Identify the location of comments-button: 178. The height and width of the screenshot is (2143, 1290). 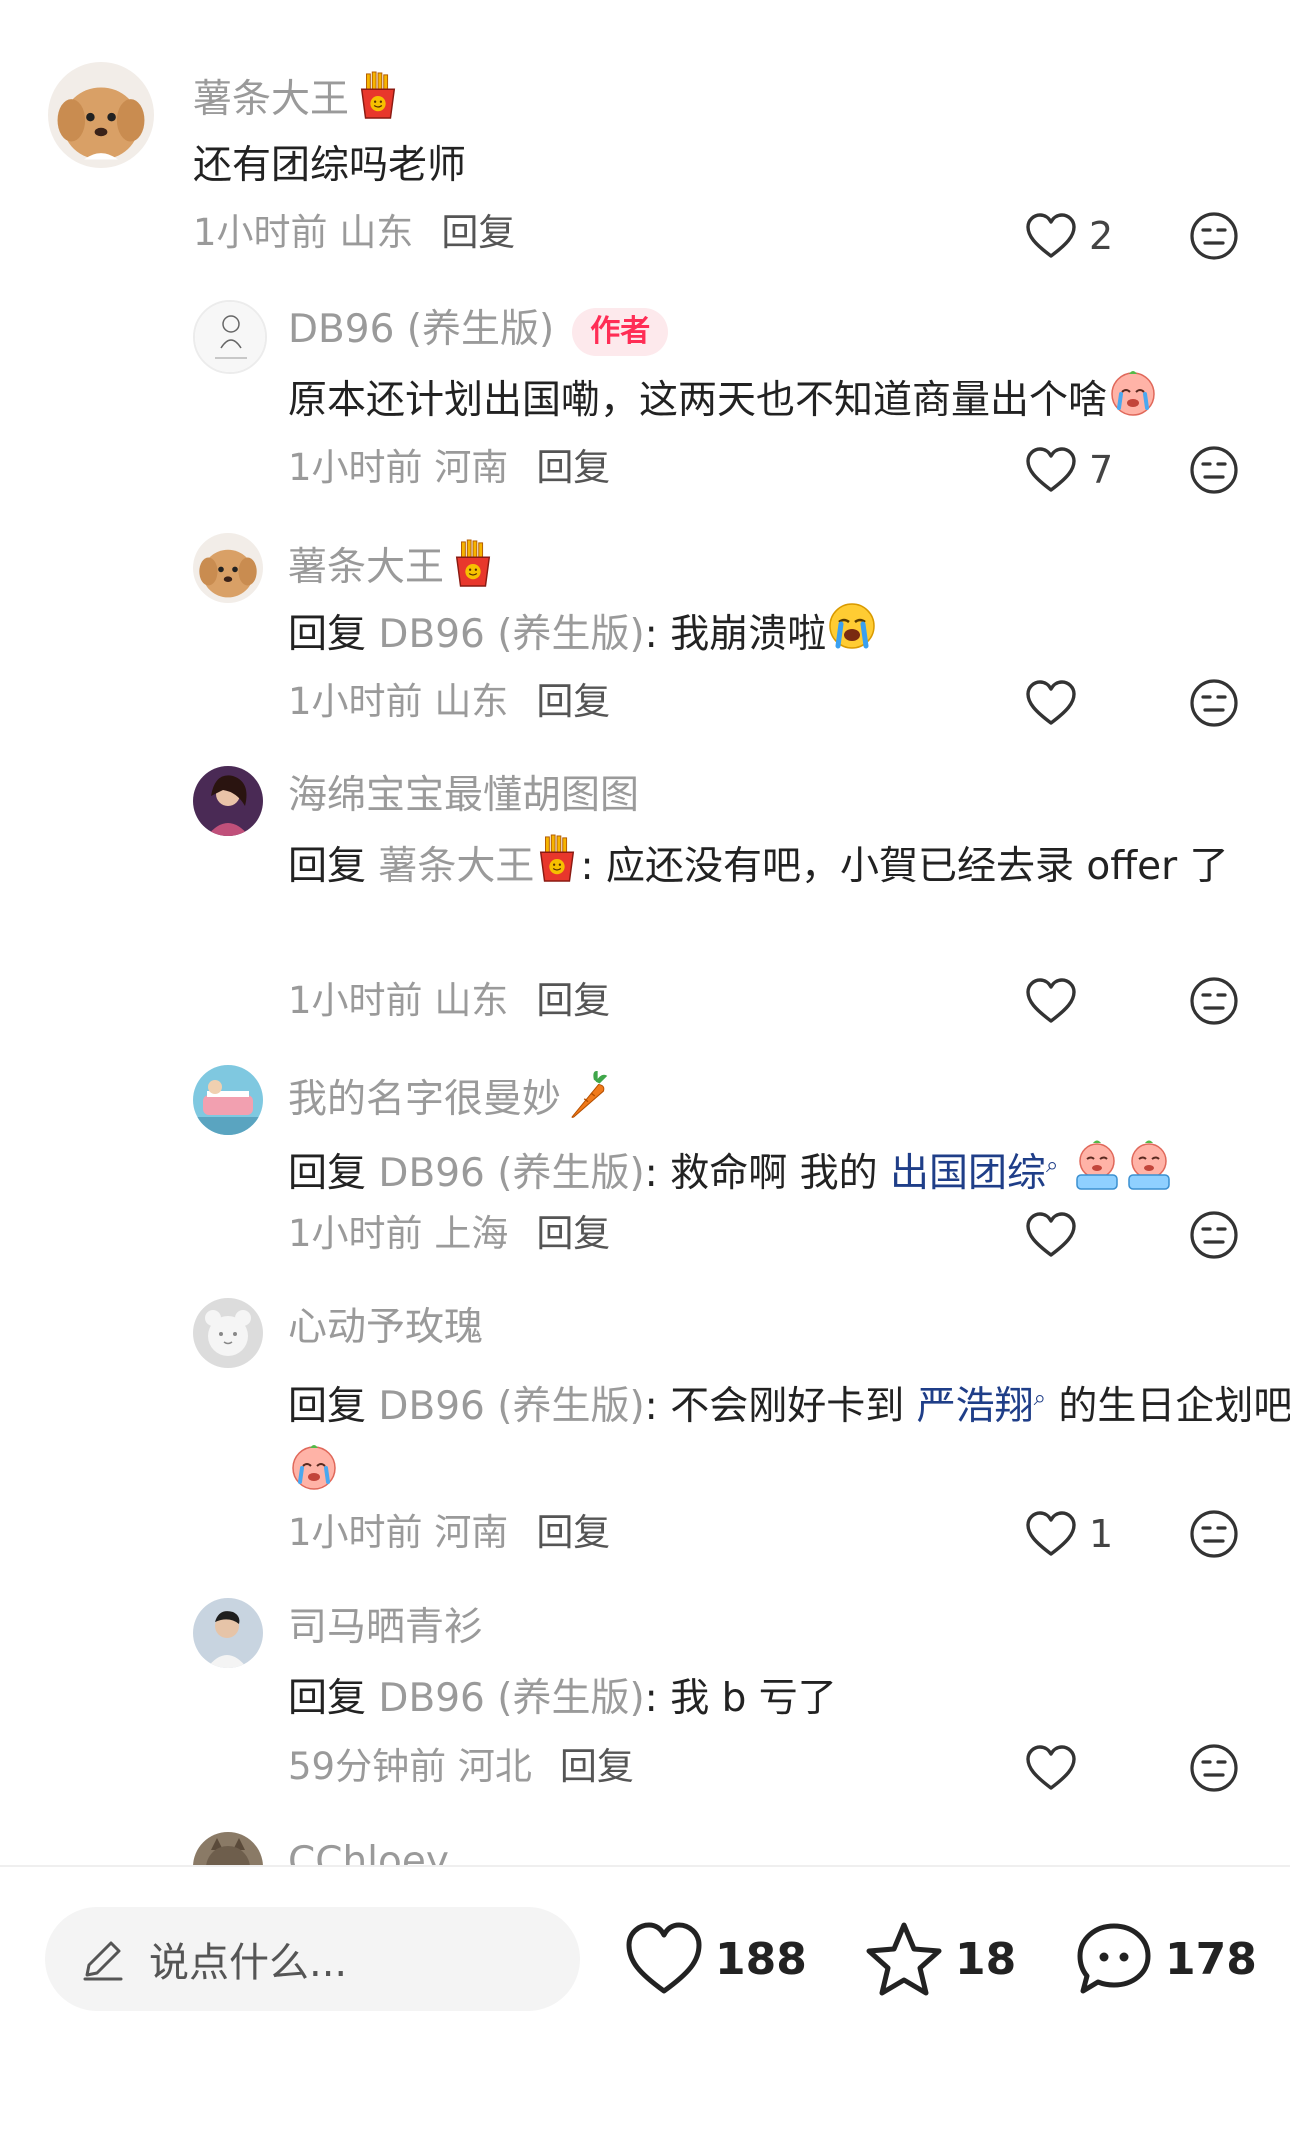
(1166, 1959).